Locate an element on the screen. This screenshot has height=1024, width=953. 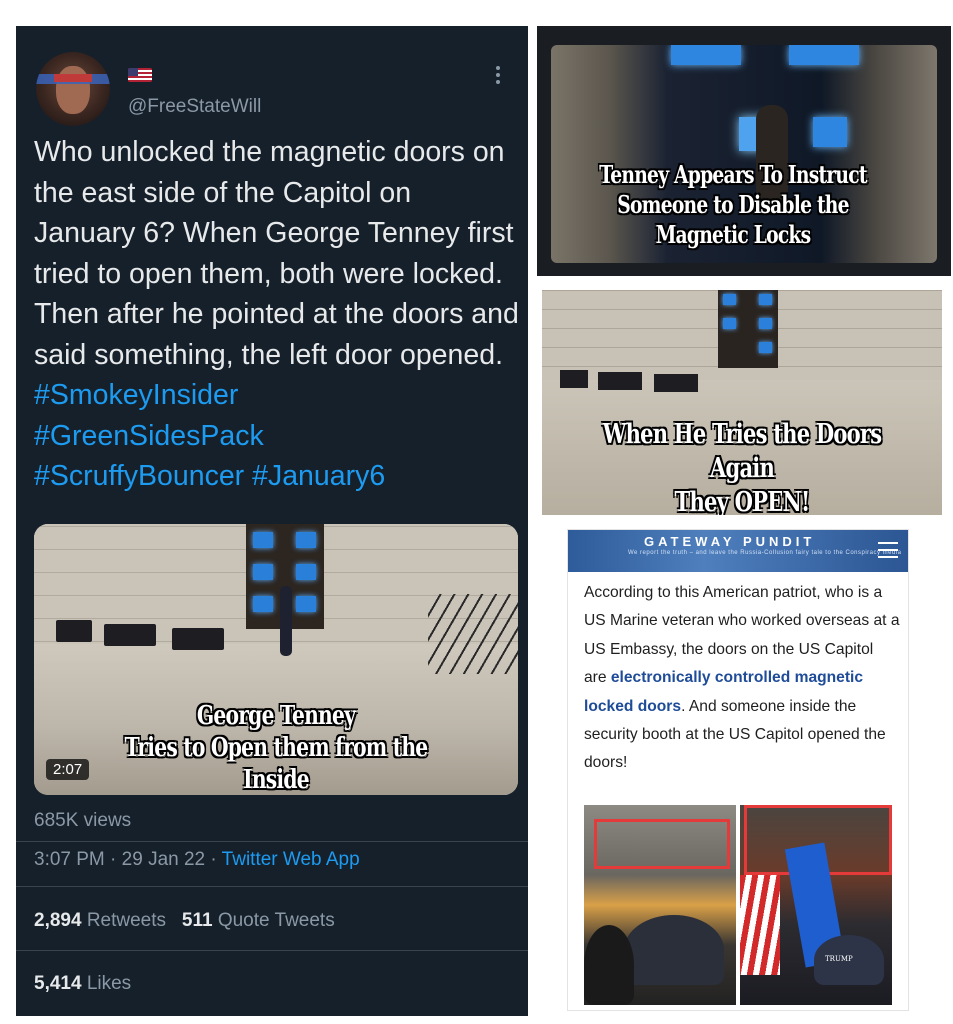
likes-link: 5,414 Likes is located at coordinates (82, 984).